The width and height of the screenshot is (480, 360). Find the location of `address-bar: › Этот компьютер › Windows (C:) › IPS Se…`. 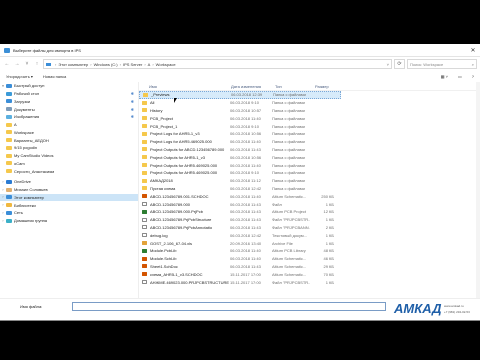

address-bar: › Этот компьютер › Windows (C:) › IPS Se… is located at coordinates (217, 64).